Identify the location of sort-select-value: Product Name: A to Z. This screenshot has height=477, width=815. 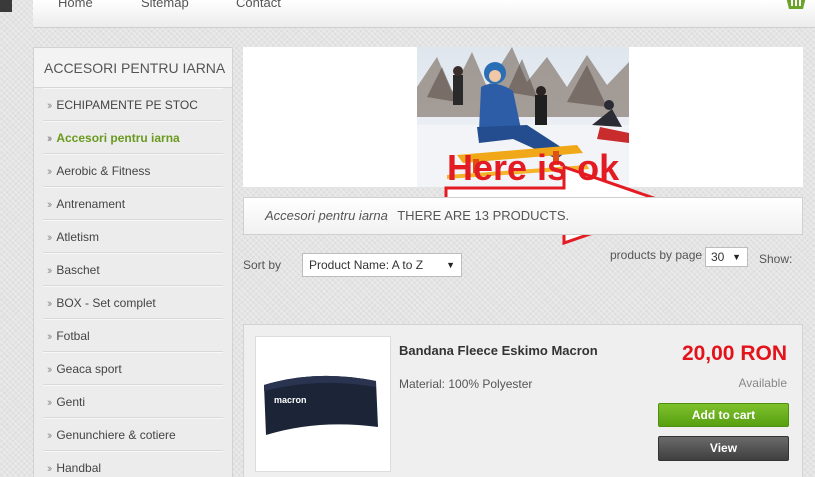
(366, 265).